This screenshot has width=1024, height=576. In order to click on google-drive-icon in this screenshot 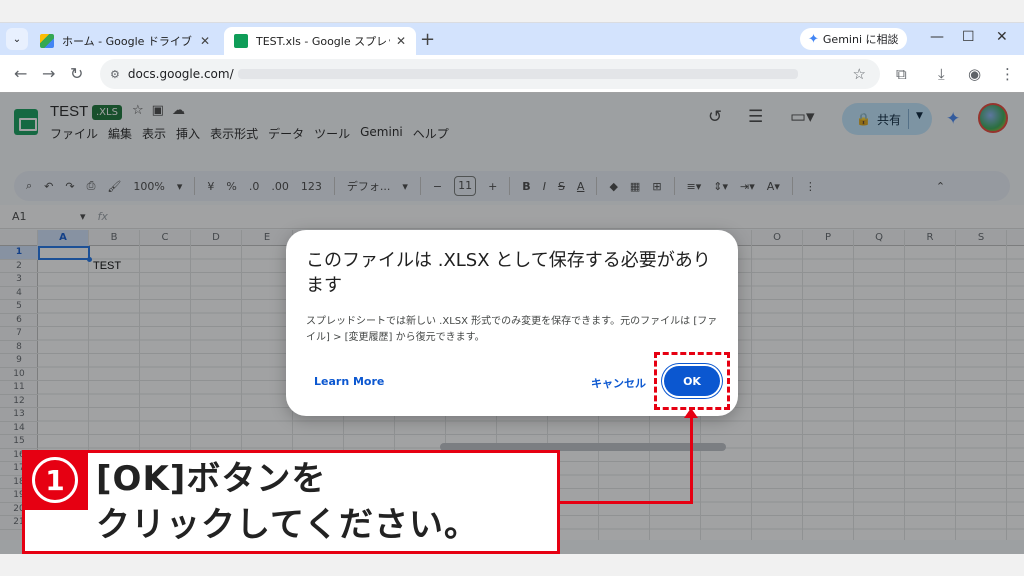, I will do `click(47, 41)`.